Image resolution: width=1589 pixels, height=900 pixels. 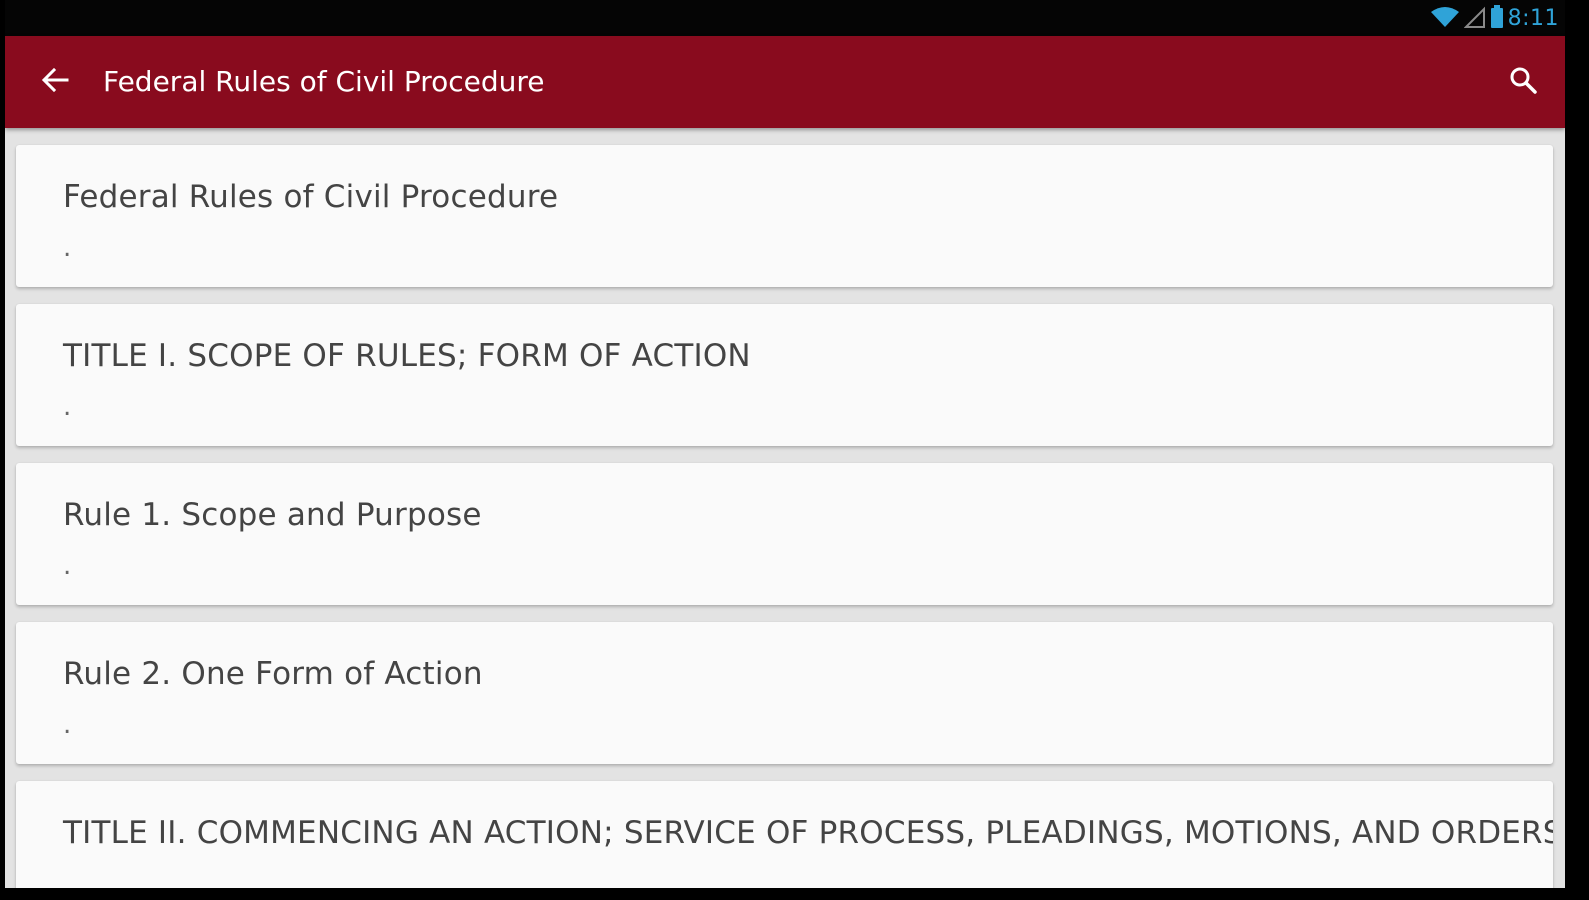 I want to click on status-icons: 8:11, so click(x=1494, y=19).